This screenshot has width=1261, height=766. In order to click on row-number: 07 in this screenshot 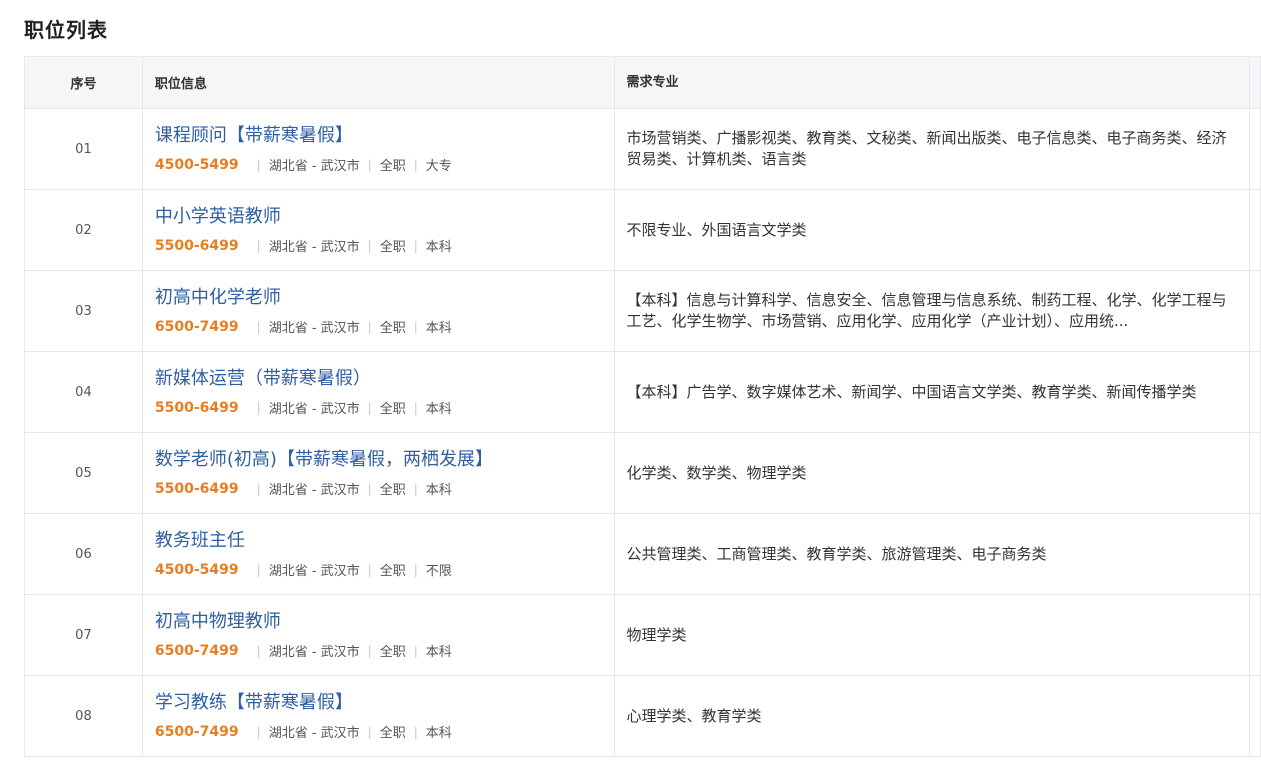, I will do `click(84, 635)`.